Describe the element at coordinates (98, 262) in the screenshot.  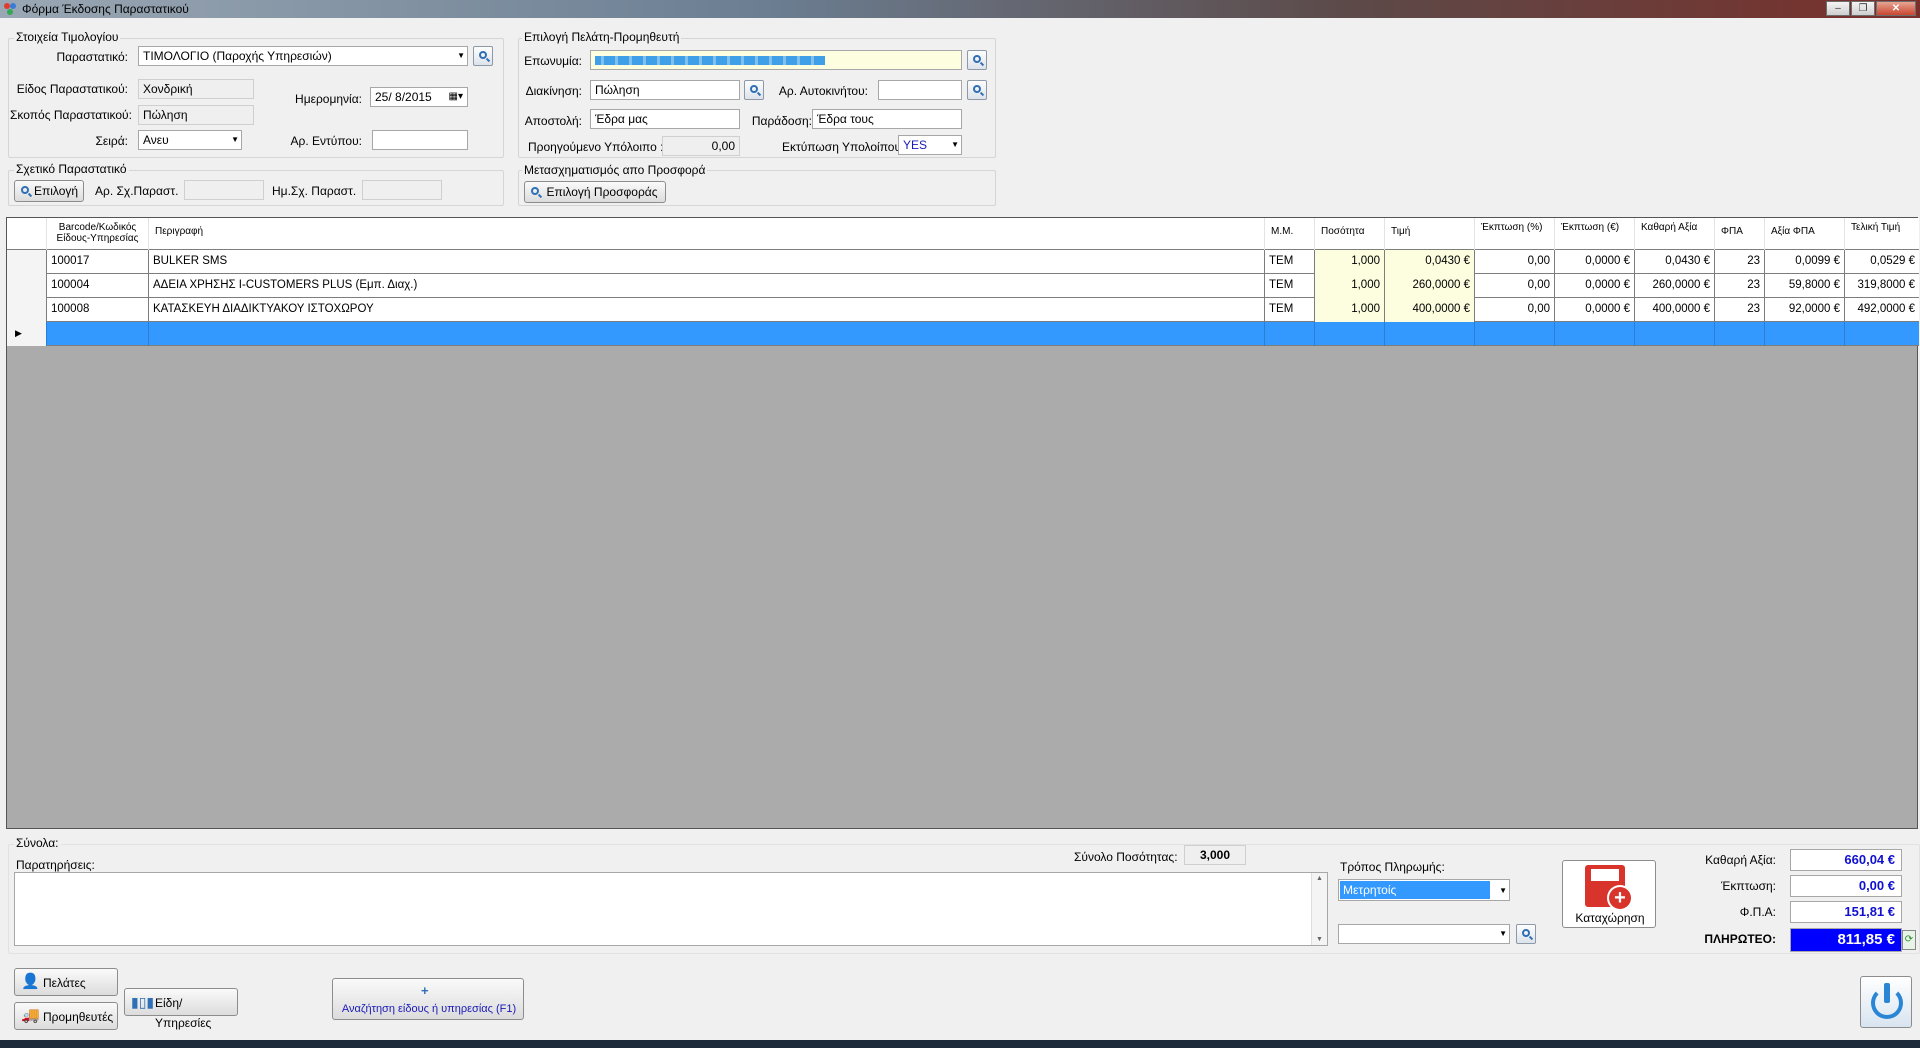
I see `cell-code: 100017` at that location.